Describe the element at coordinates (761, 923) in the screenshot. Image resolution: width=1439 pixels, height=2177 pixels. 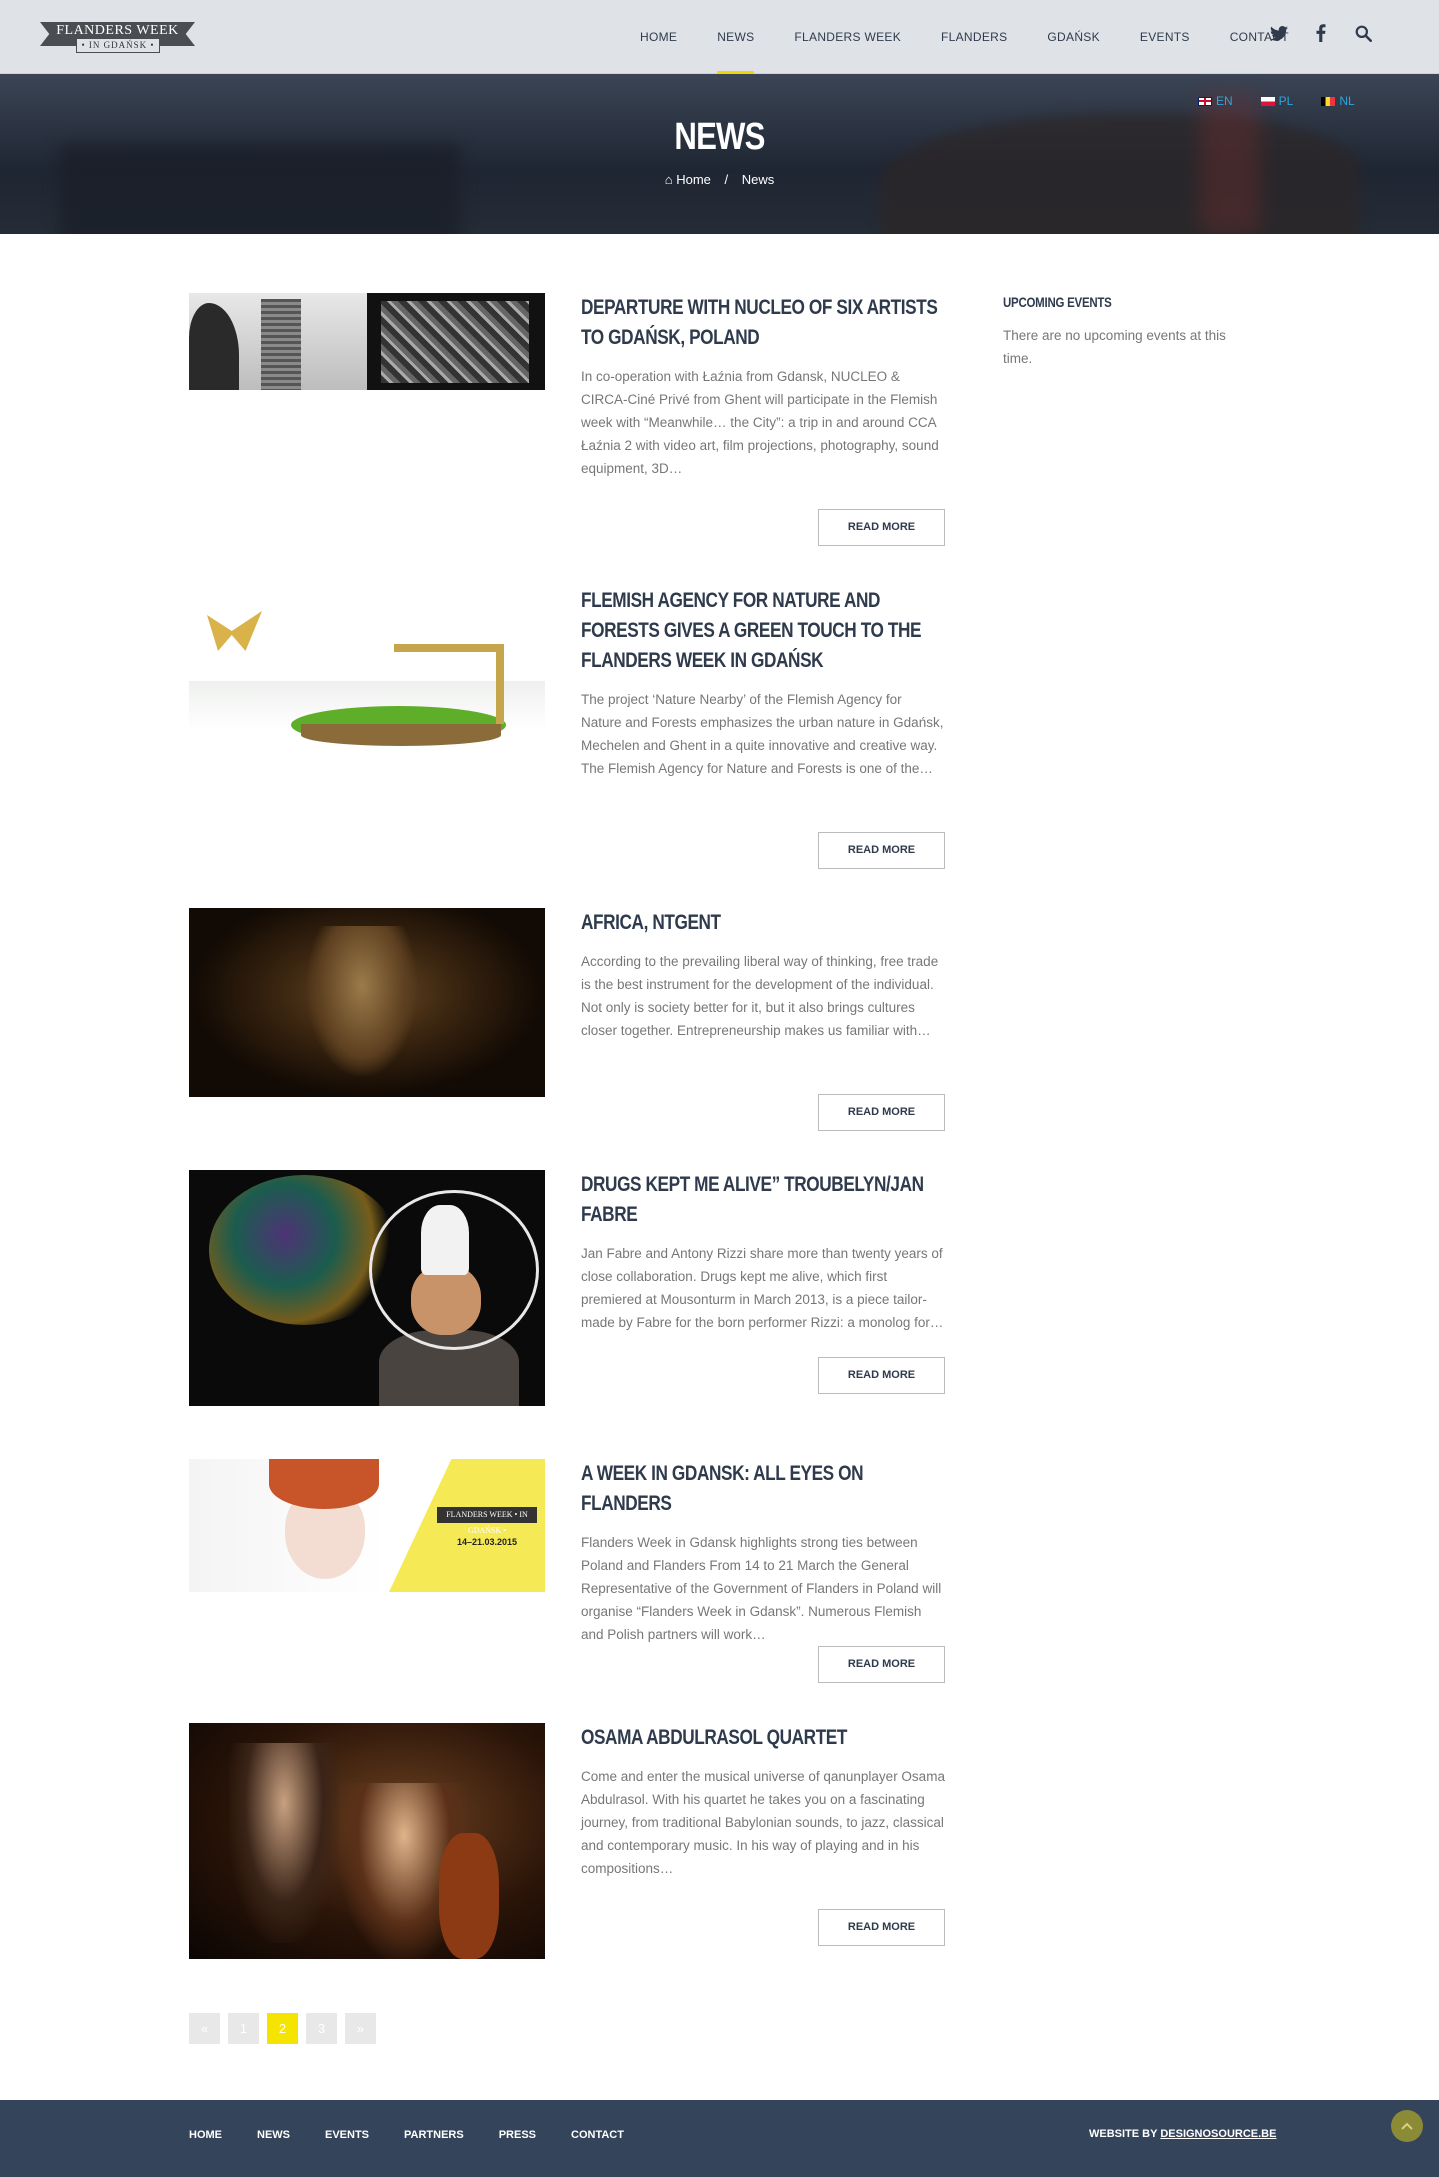
I see `post-title: AFRICA, NTGENT` at that location.